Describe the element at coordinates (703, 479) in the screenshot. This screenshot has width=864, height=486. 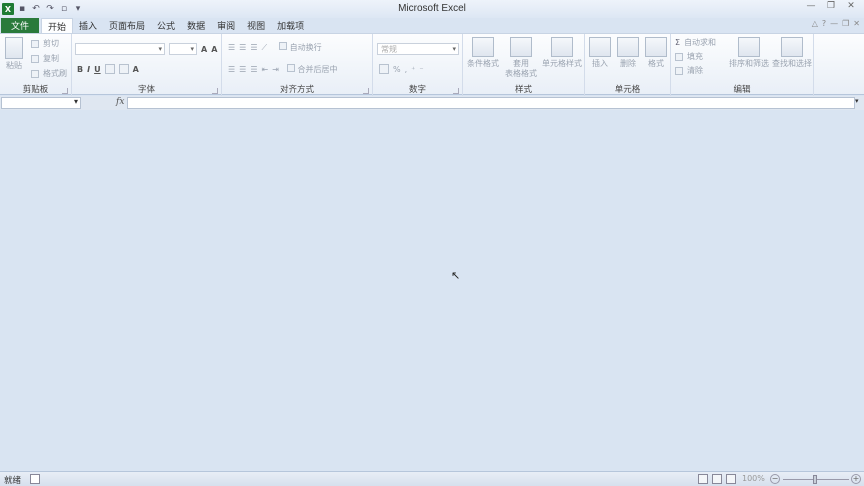
I see `normal-view-icon` at that location.